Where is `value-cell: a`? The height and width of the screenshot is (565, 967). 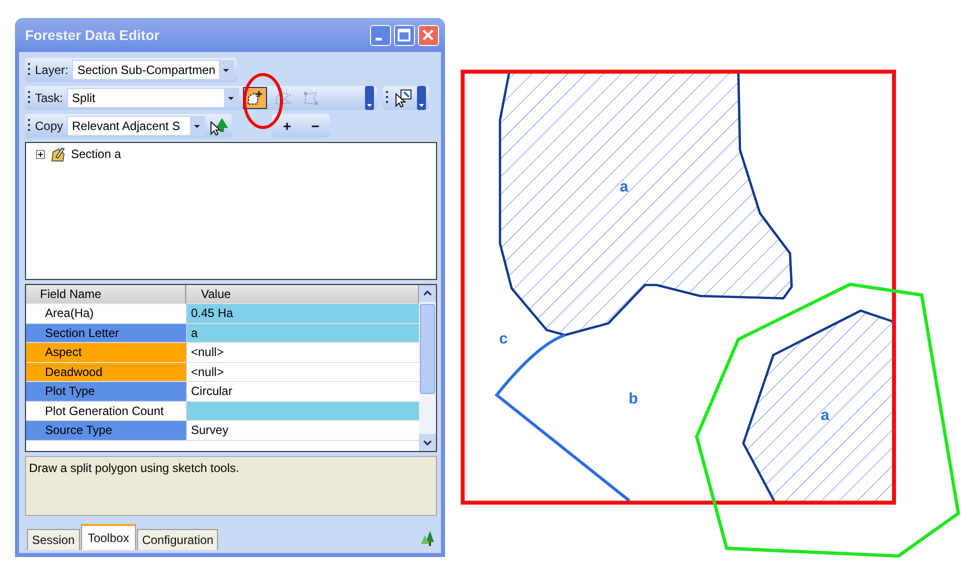 value-cell: a is located at coordinates (302, 333).